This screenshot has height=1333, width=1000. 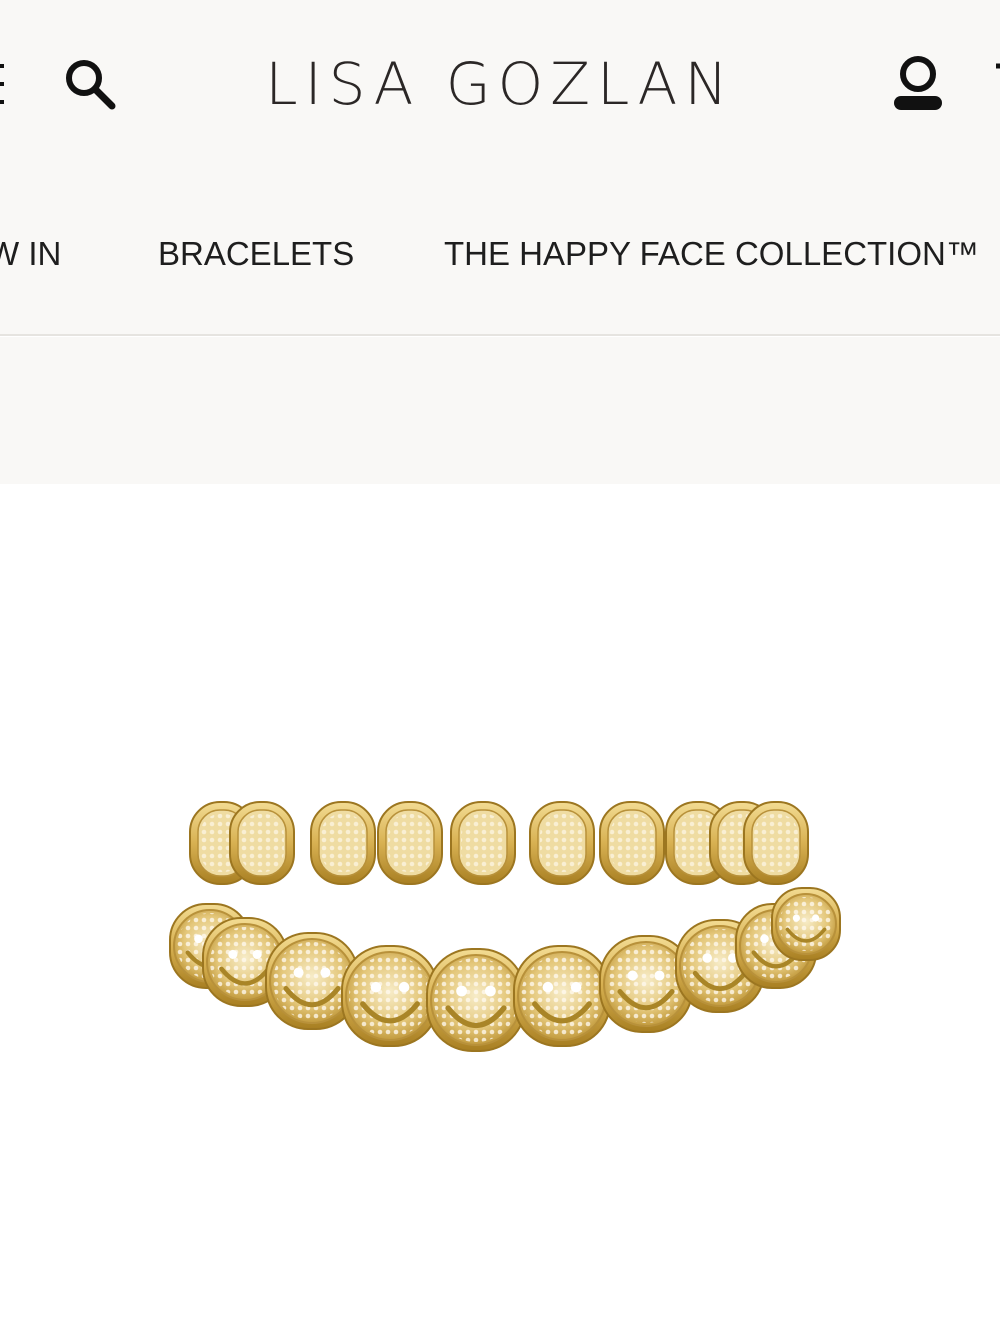 I want to click on menu-icon, so click(x=2, y=84).